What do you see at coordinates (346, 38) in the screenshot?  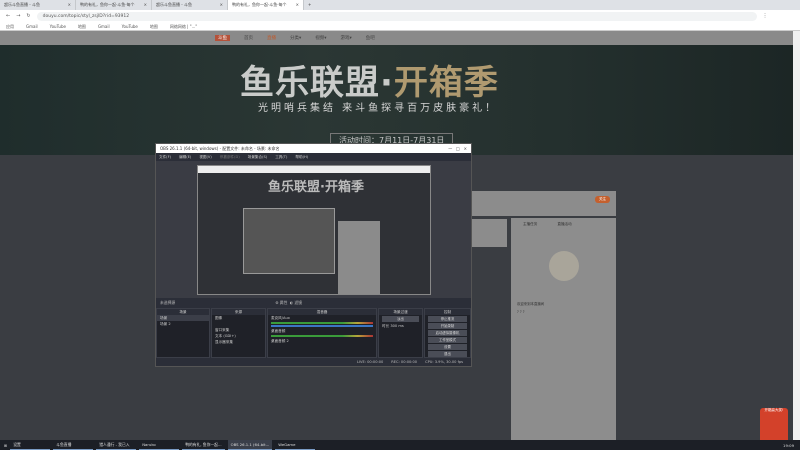 I see `nav-item: 游戏▾` at bounding box center [346, 38].